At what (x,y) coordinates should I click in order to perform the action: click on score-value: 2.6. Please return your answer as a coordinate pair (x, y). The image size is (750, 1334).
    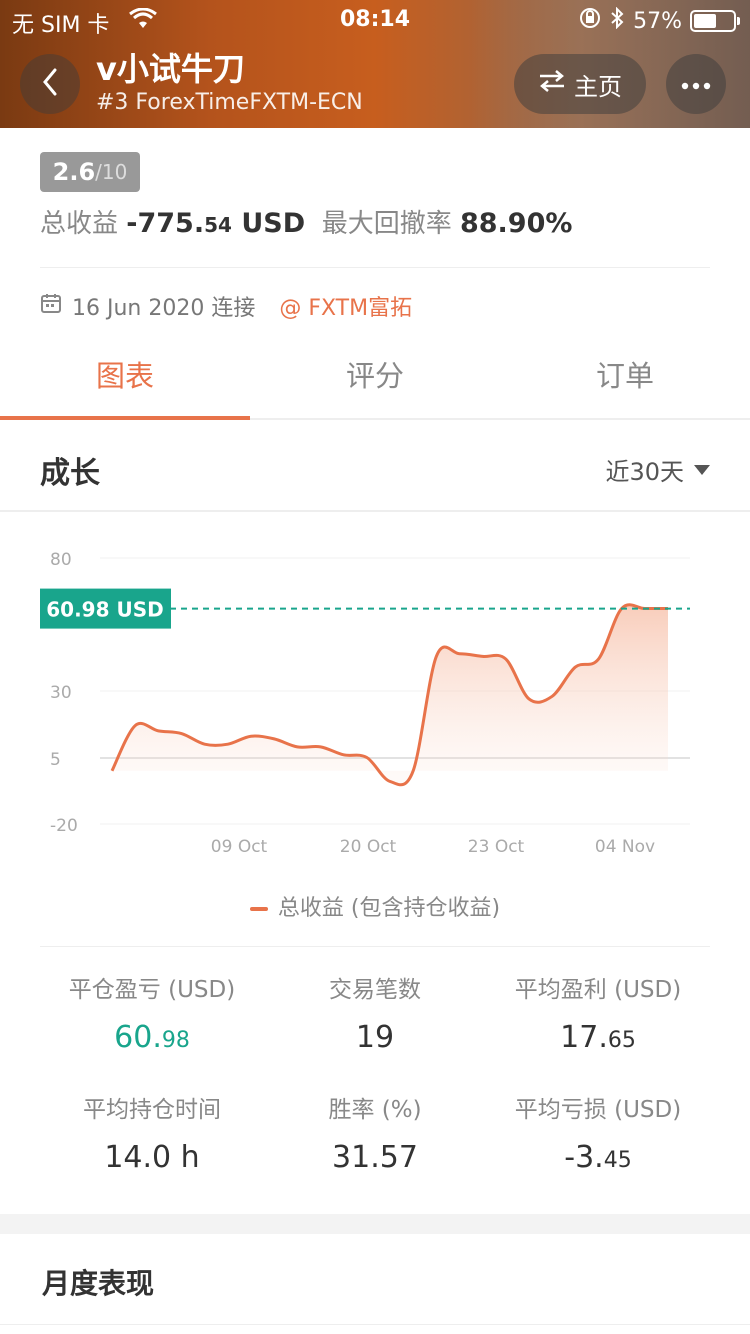
    Looking at the image, I should click on (74, 172).